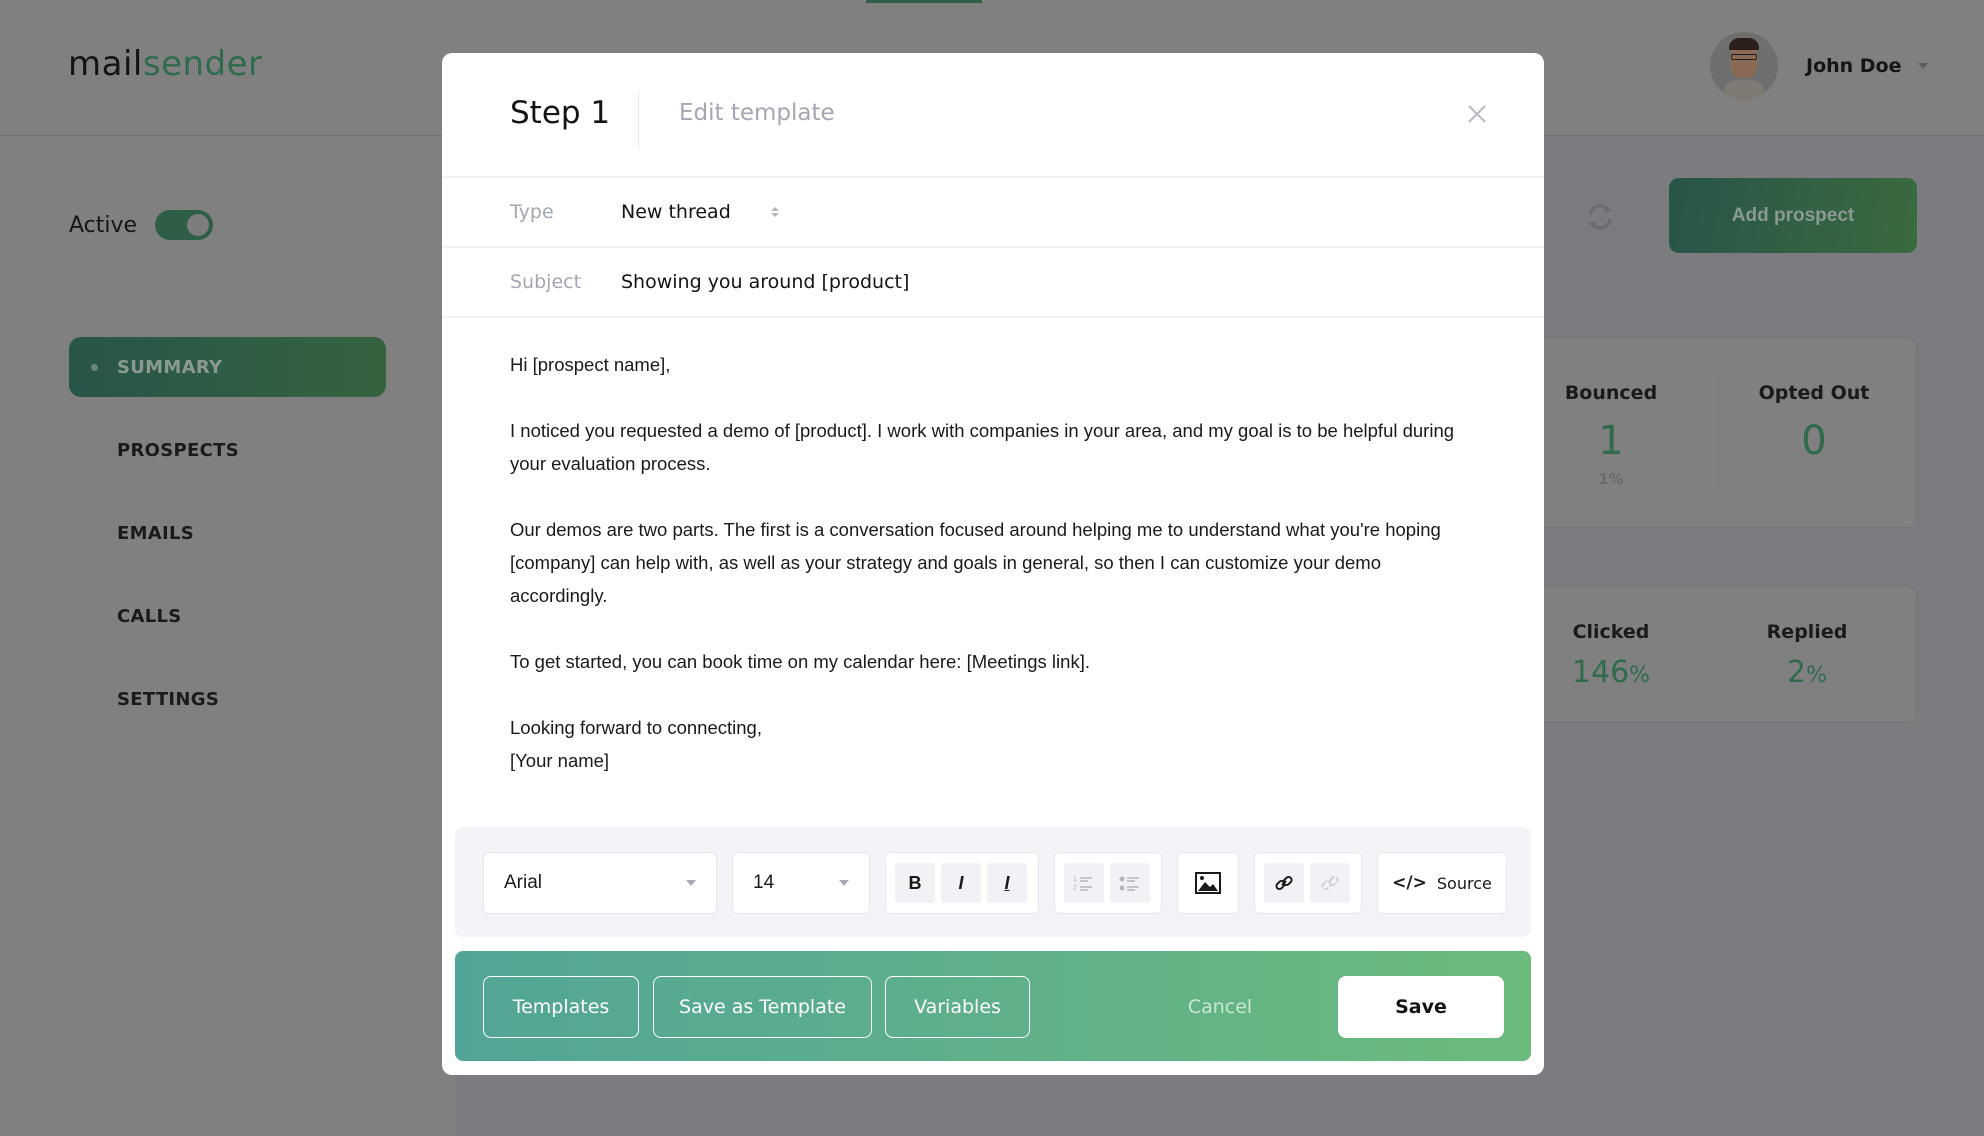  I want to click on stat-label: Opted Out, so click(1814, 393).